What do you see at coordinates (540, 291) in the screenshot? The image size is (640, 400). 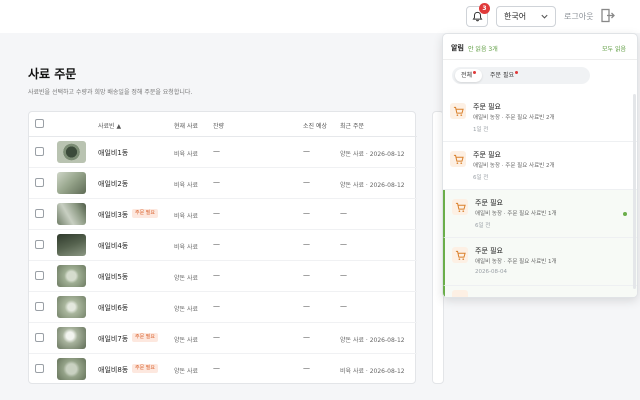 I see `notification-item-unread` at bounding box center [540, 291].